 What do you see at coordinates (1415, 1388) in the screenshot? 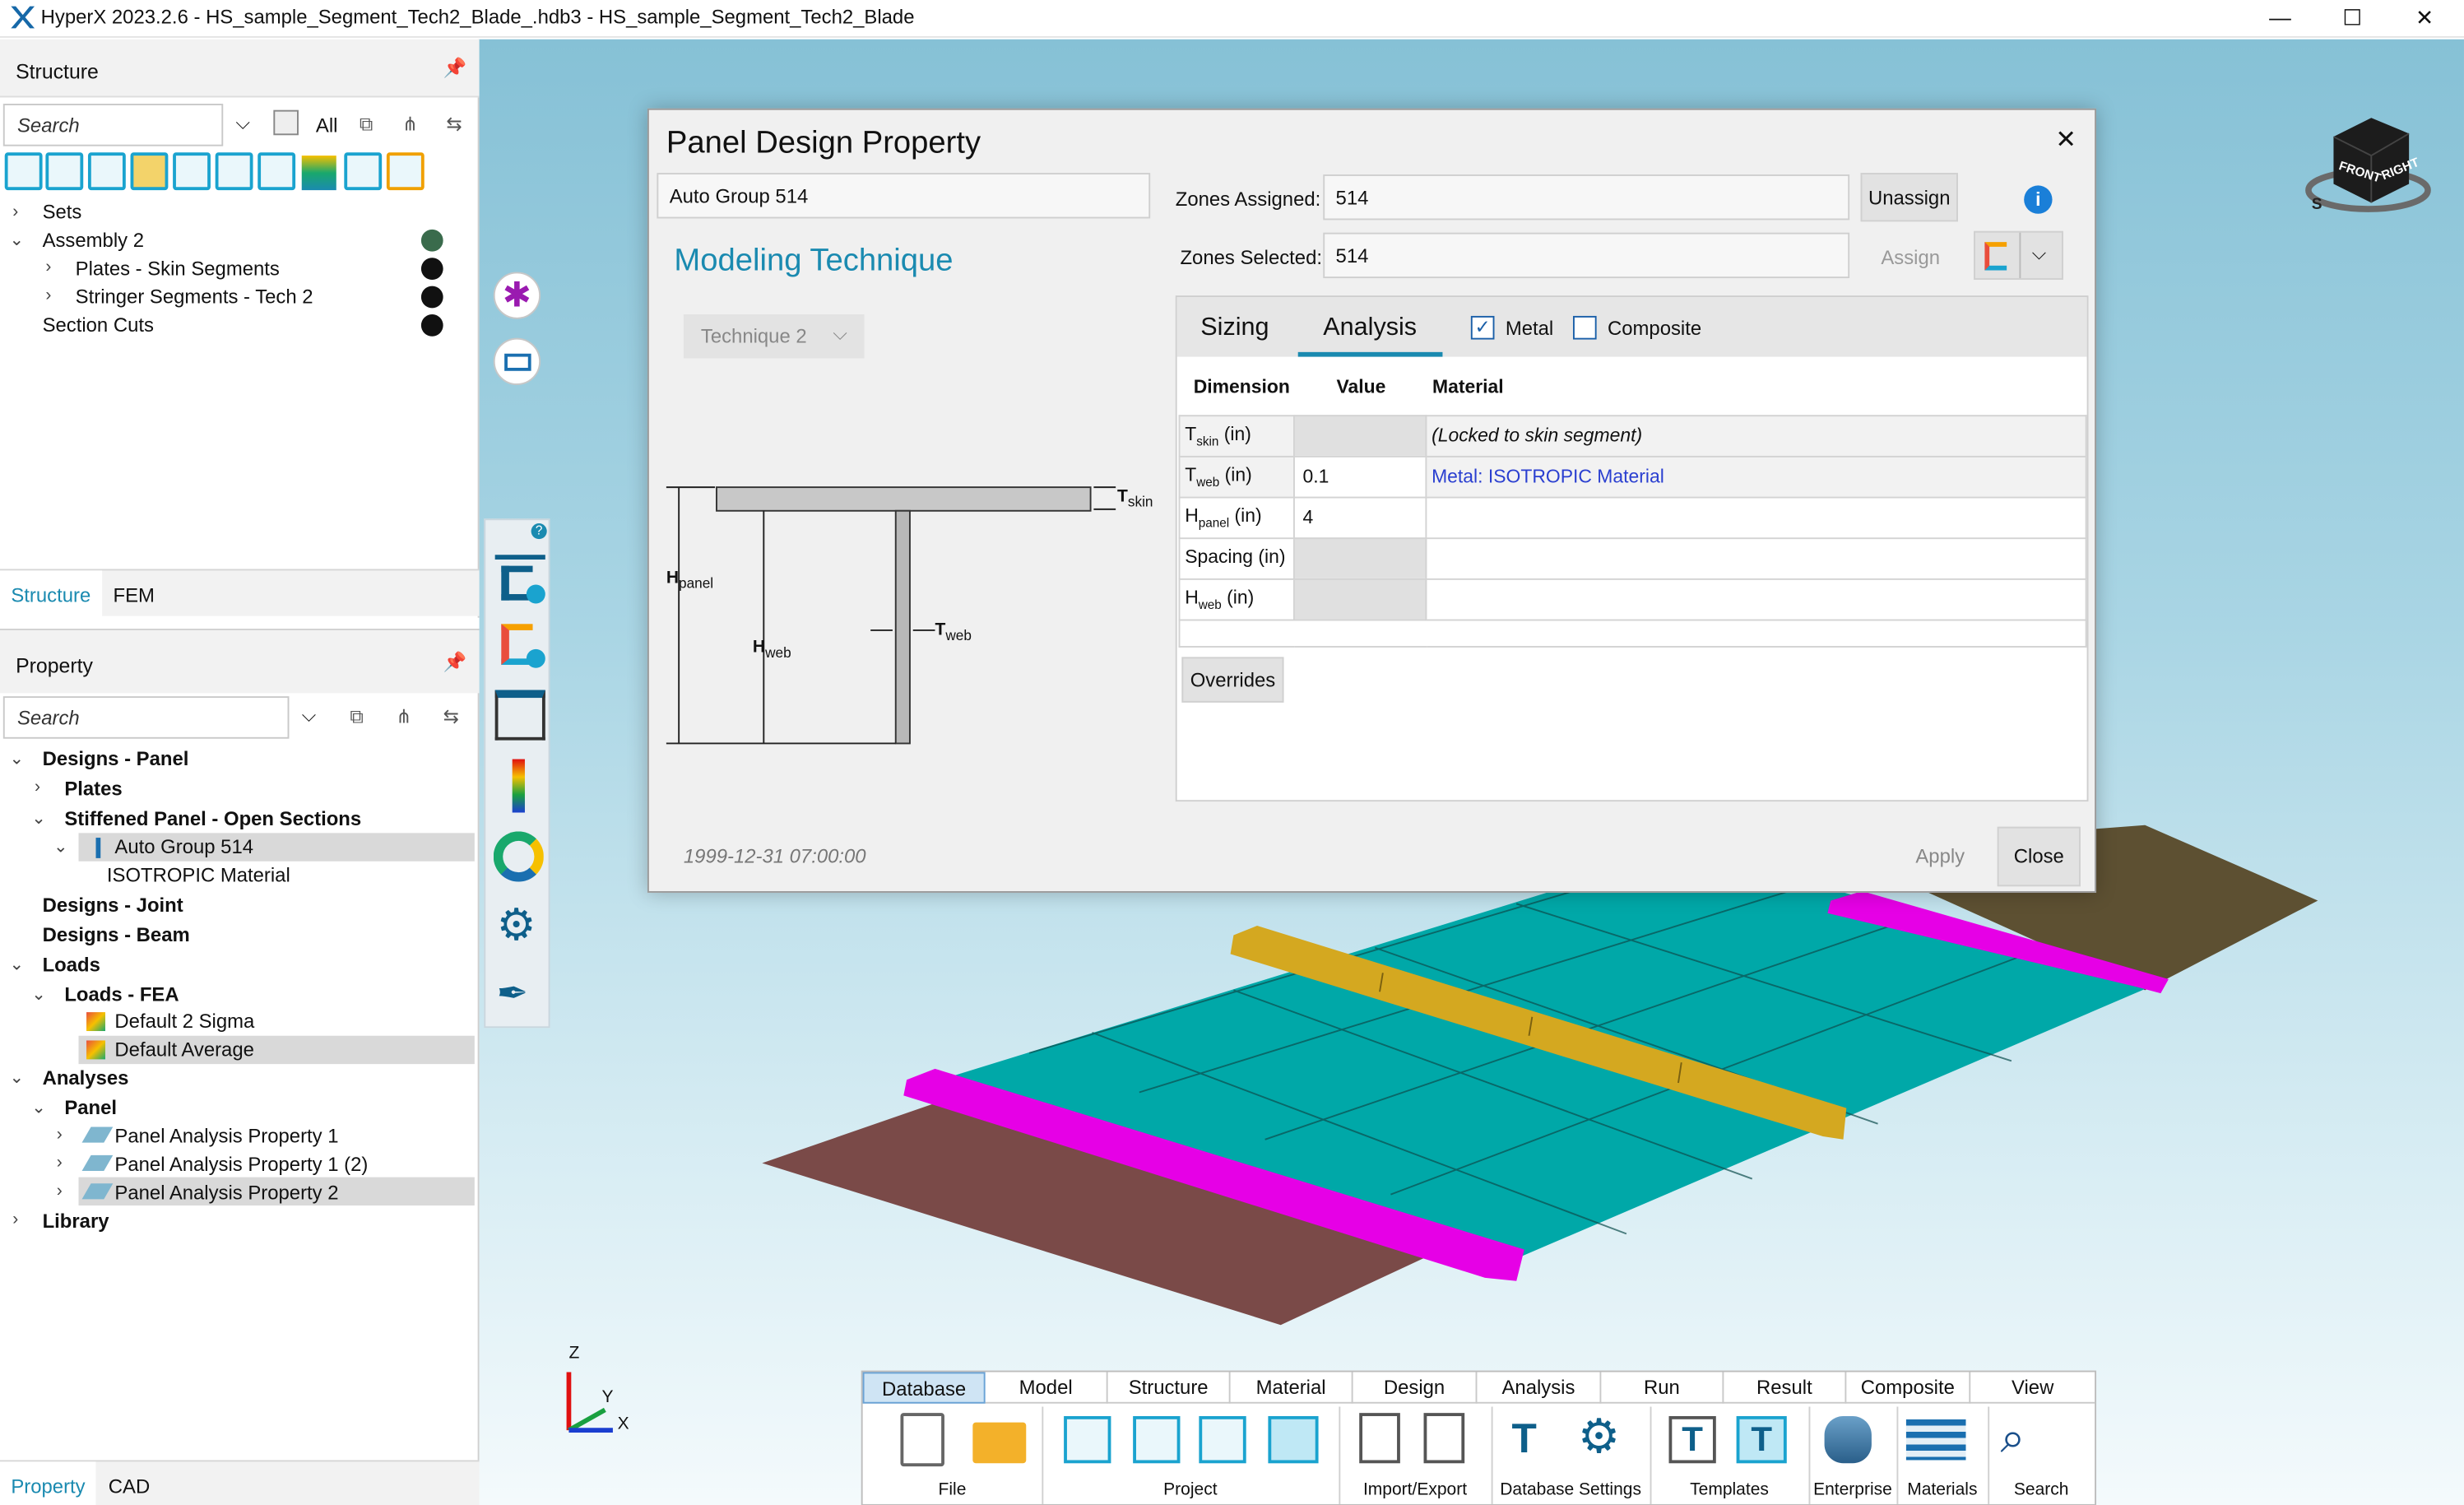
I see `ribbon-tab-design: Design` at bounding box center [1415, 1388].